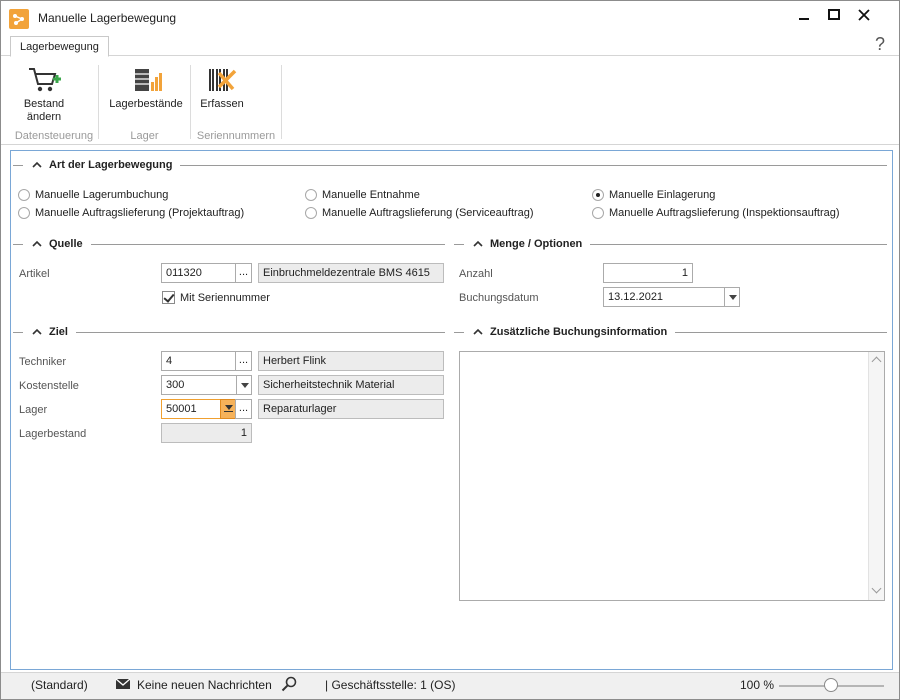  I want to click on anzahl-input: 1, so click(648, 273).